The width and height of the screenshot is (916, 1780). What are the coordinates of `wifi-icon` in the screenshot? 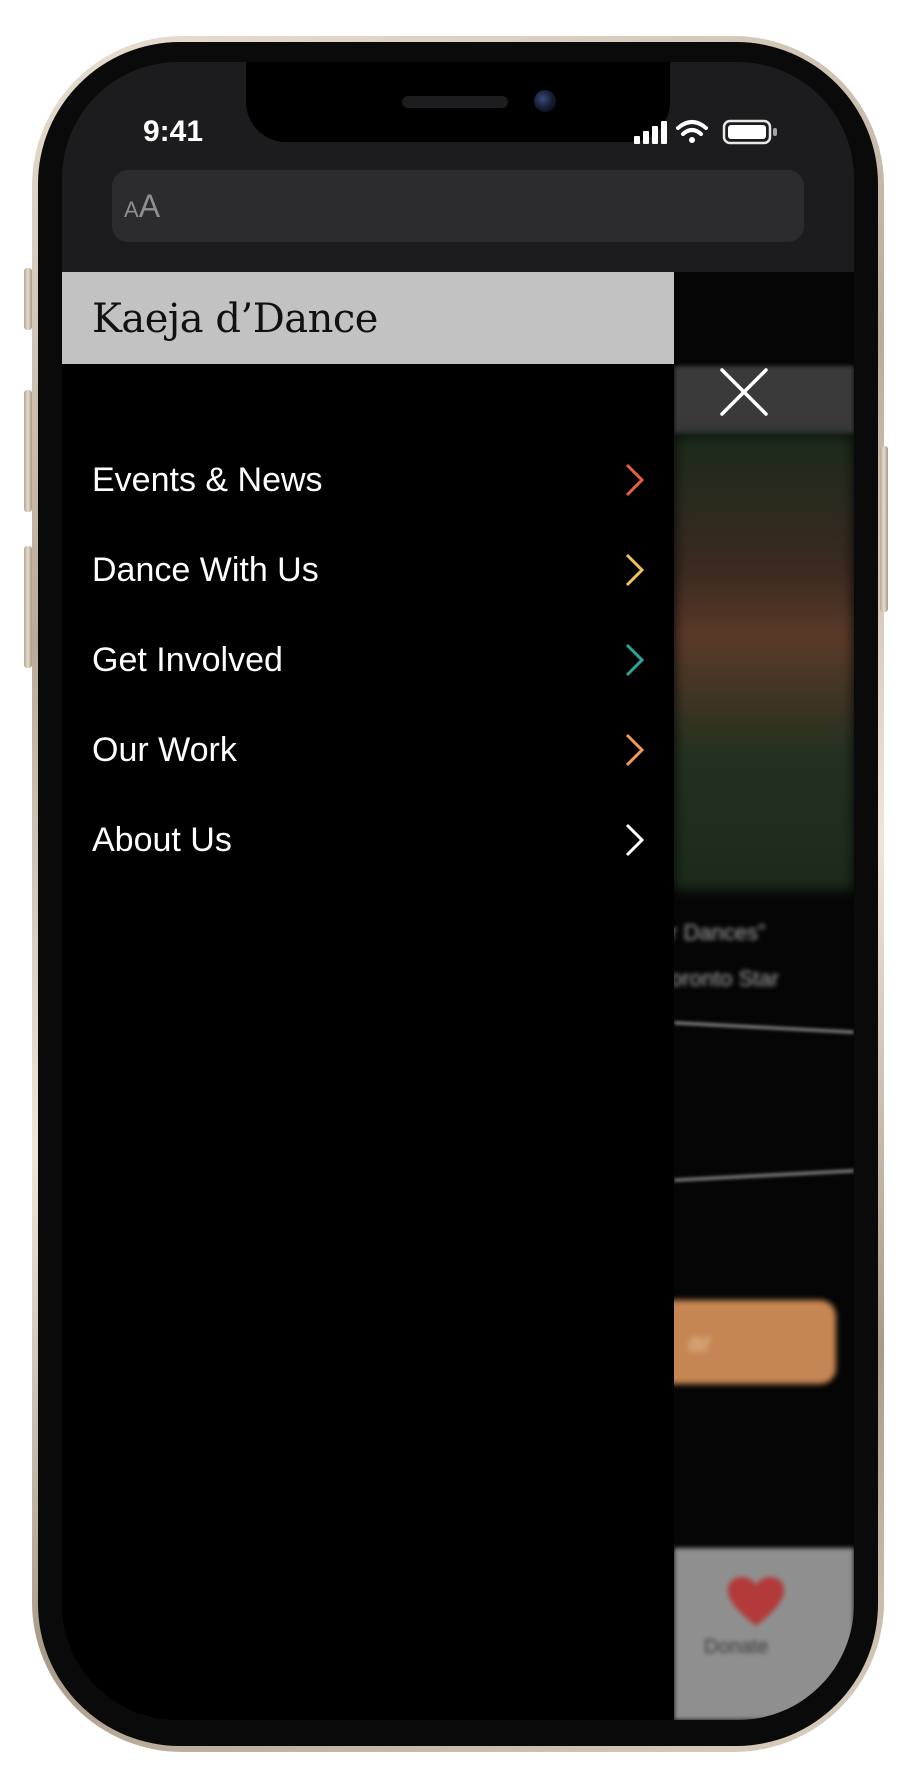 It's located at (692, 131).